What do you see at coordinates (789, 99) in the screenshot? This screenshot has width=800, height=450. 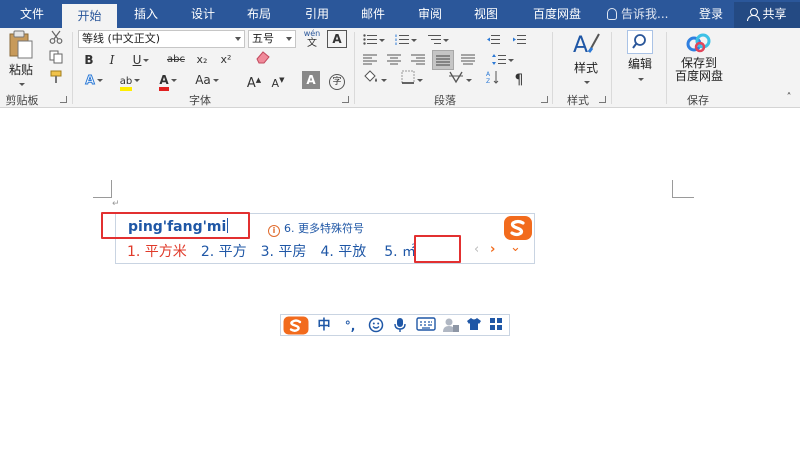 I see `collapse-ribbon-button: ˄` at bounding box center [789, 99].